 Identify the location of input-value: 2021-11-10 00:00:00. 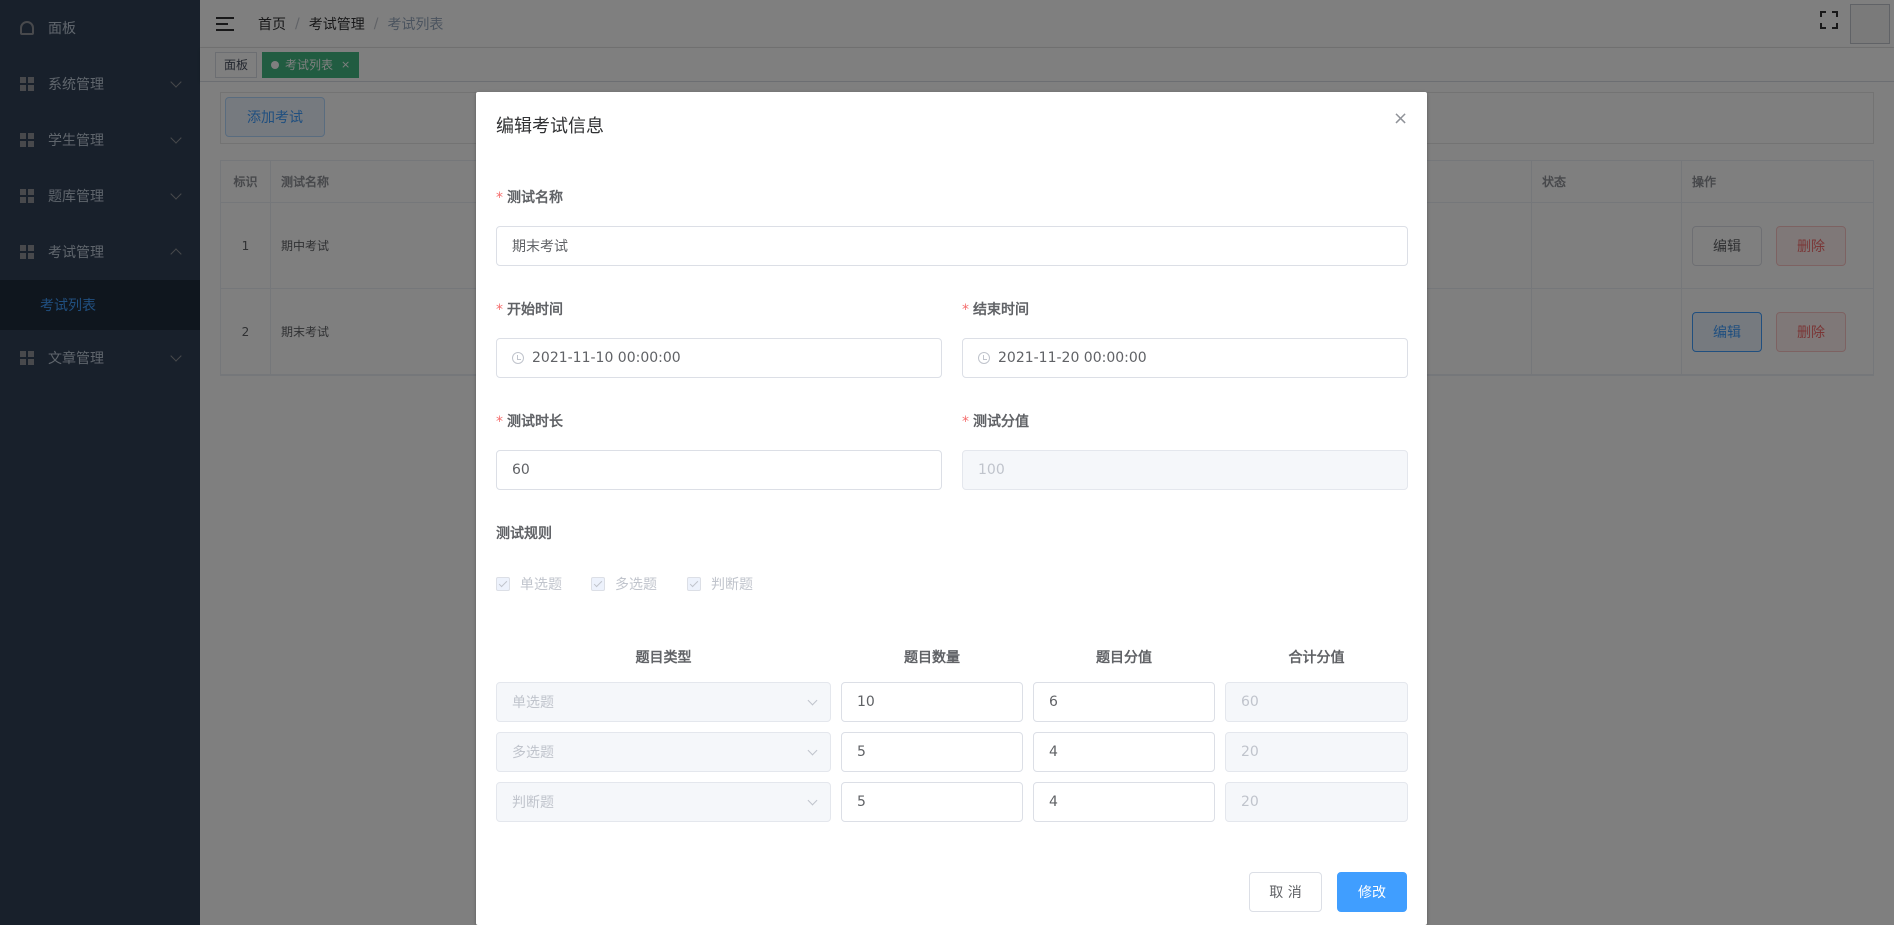
(606, 358).